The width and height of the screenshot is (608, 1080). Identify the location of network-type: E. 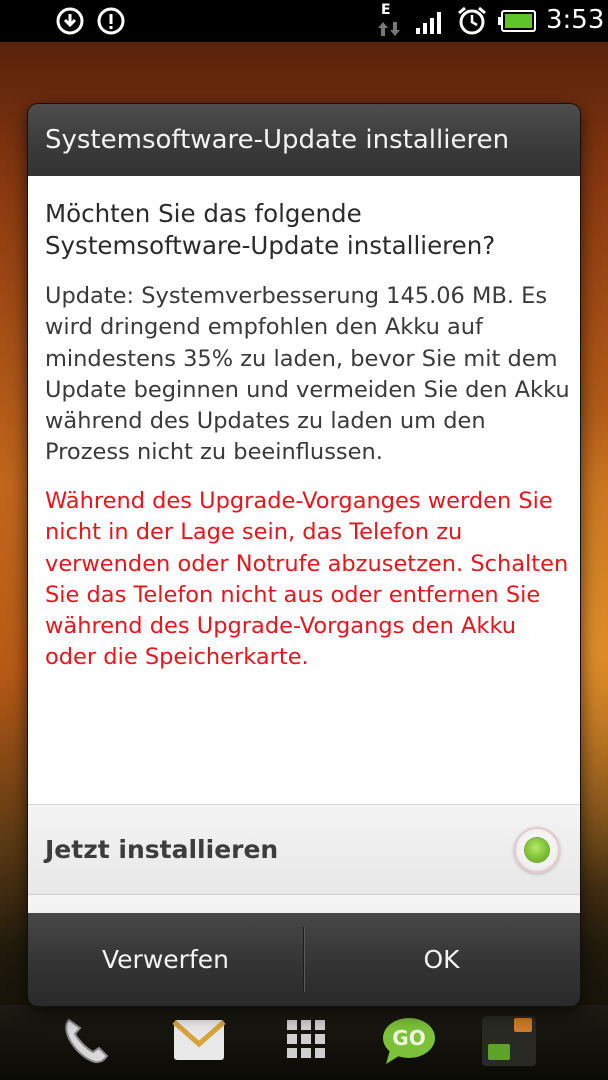
(386, 10).